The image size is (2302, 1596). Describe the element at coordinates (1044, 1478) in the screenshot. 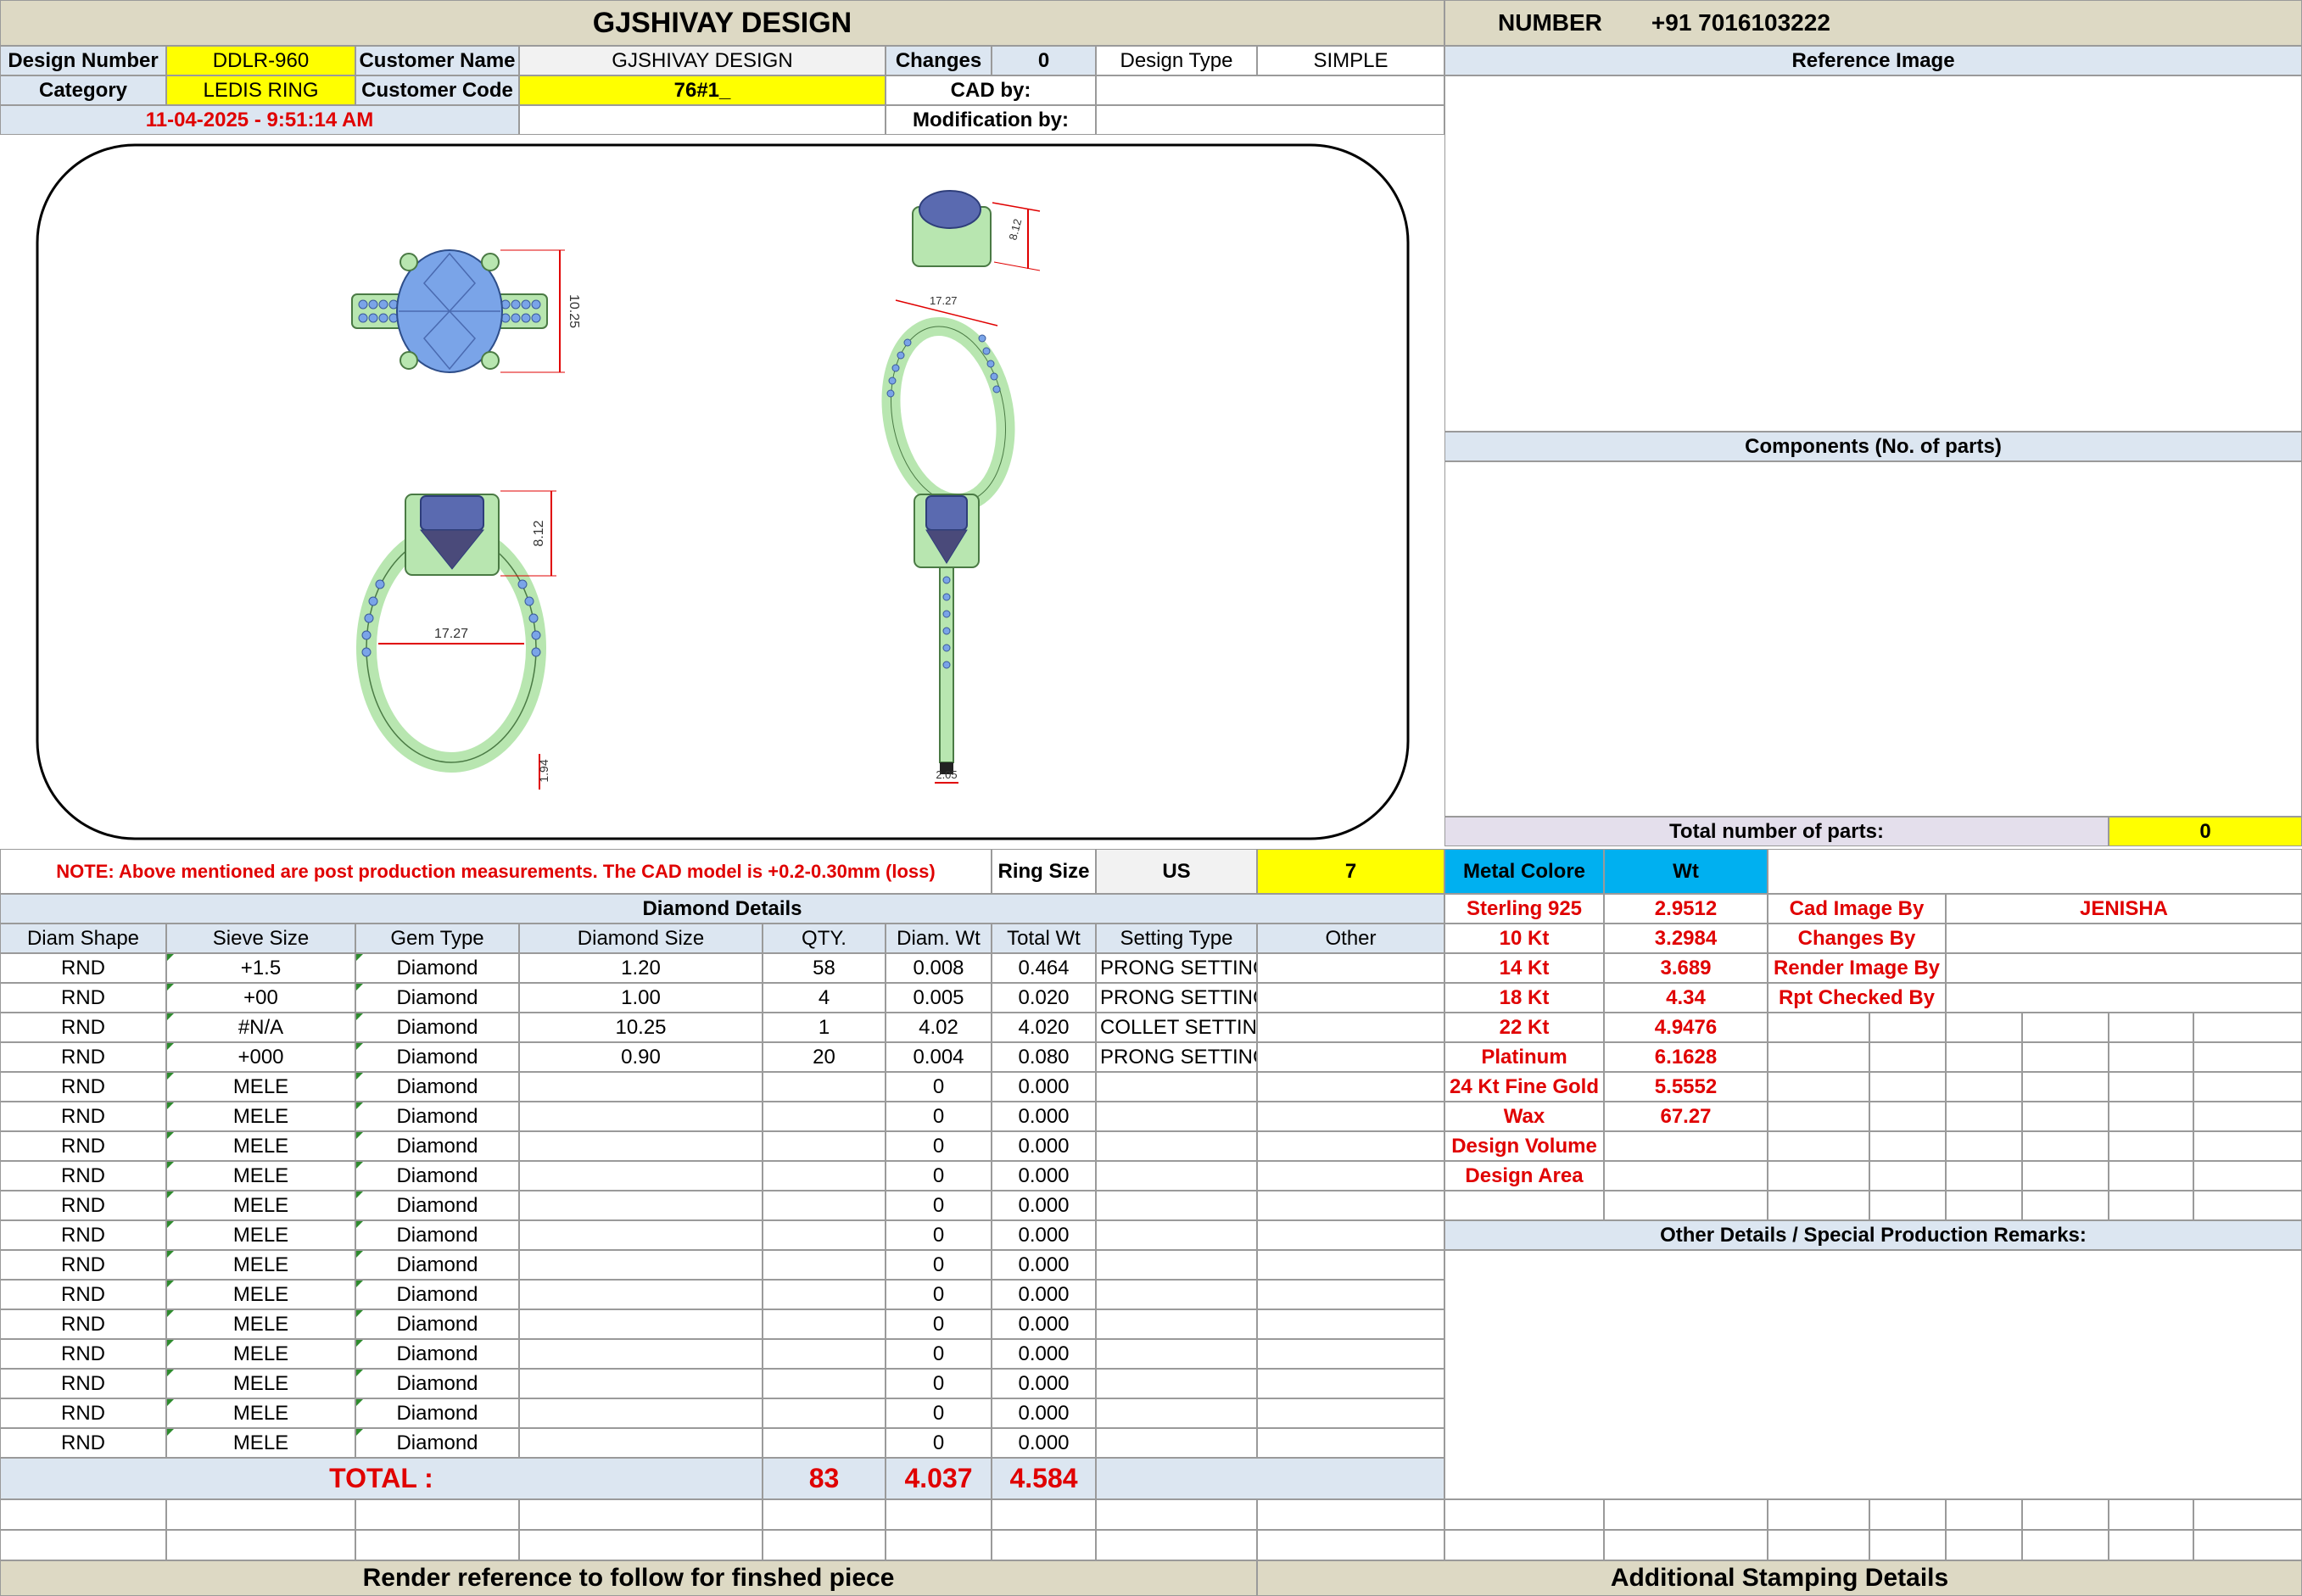

I see `total-wt: 4.584` at that location.